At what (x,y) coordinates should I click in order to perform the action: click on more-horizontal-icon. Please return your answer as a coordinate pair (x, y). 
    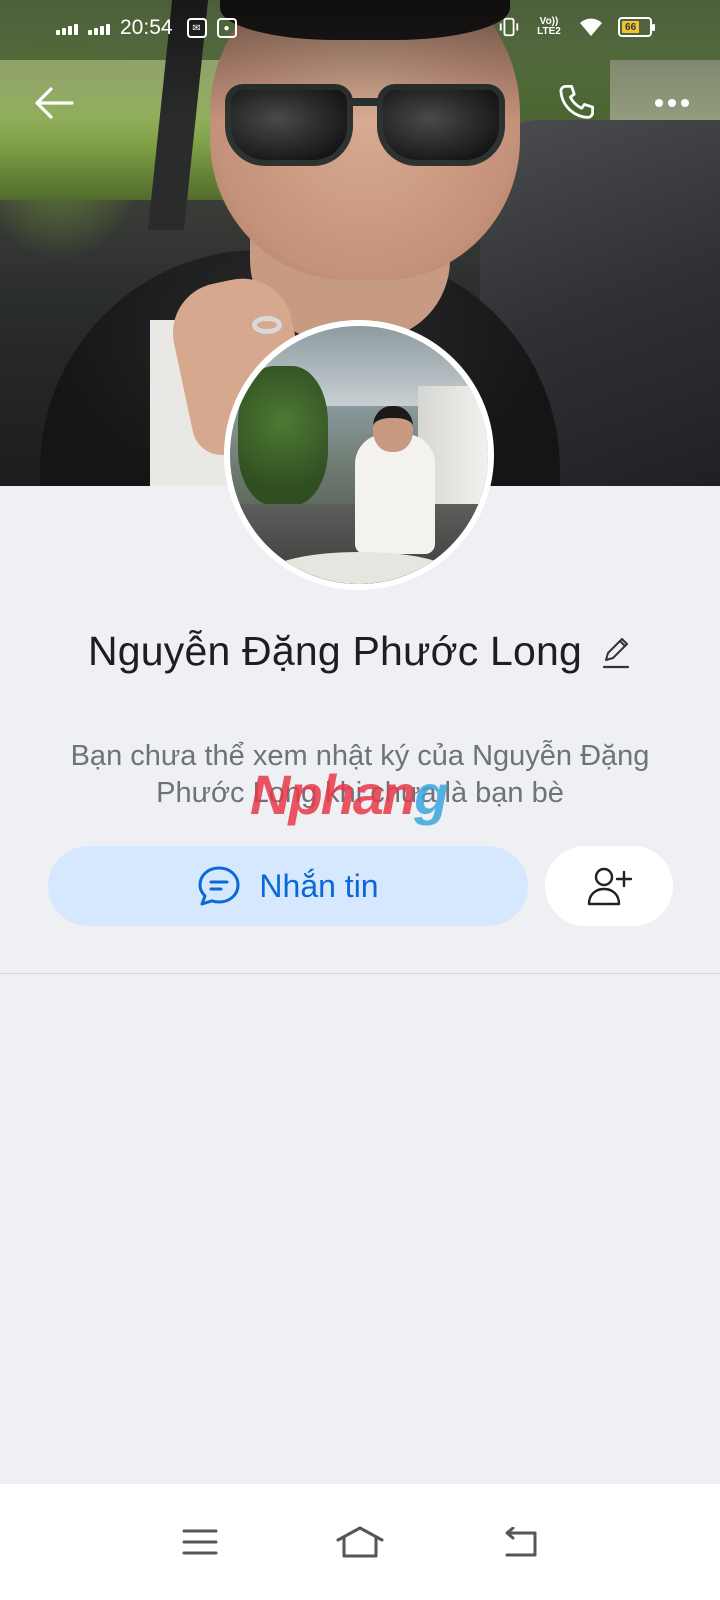
    Looking at the image, I should click on (672, 103).